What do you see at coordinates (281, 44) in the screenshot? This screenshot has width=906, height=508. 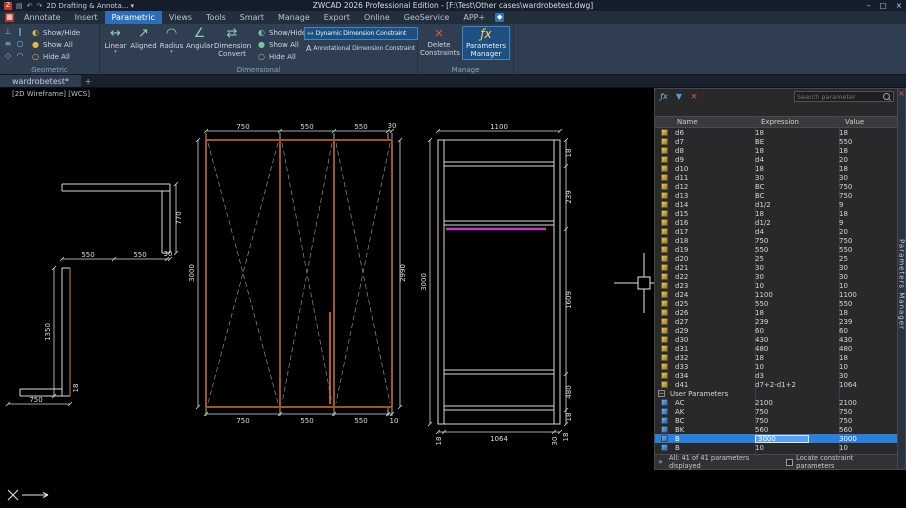 I see `dimensional-show-all-button: ● Show All` at bounding box center [281, 44].